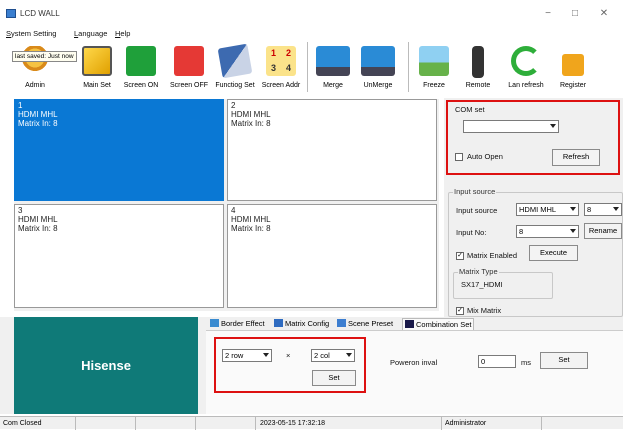  I want to click on window-title: LCD WALL, so click(40, 13).